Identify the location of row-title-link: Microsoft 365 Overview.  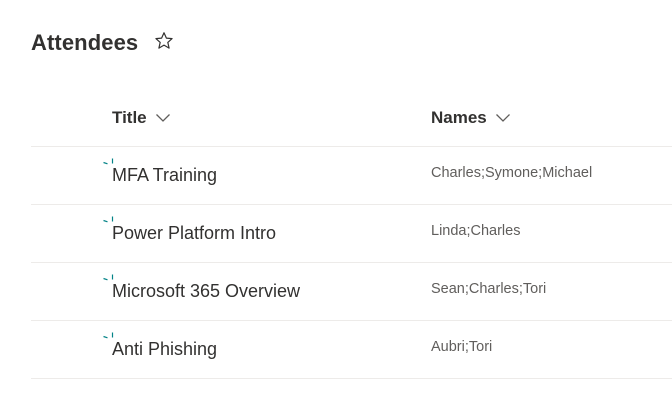
(206, 291).